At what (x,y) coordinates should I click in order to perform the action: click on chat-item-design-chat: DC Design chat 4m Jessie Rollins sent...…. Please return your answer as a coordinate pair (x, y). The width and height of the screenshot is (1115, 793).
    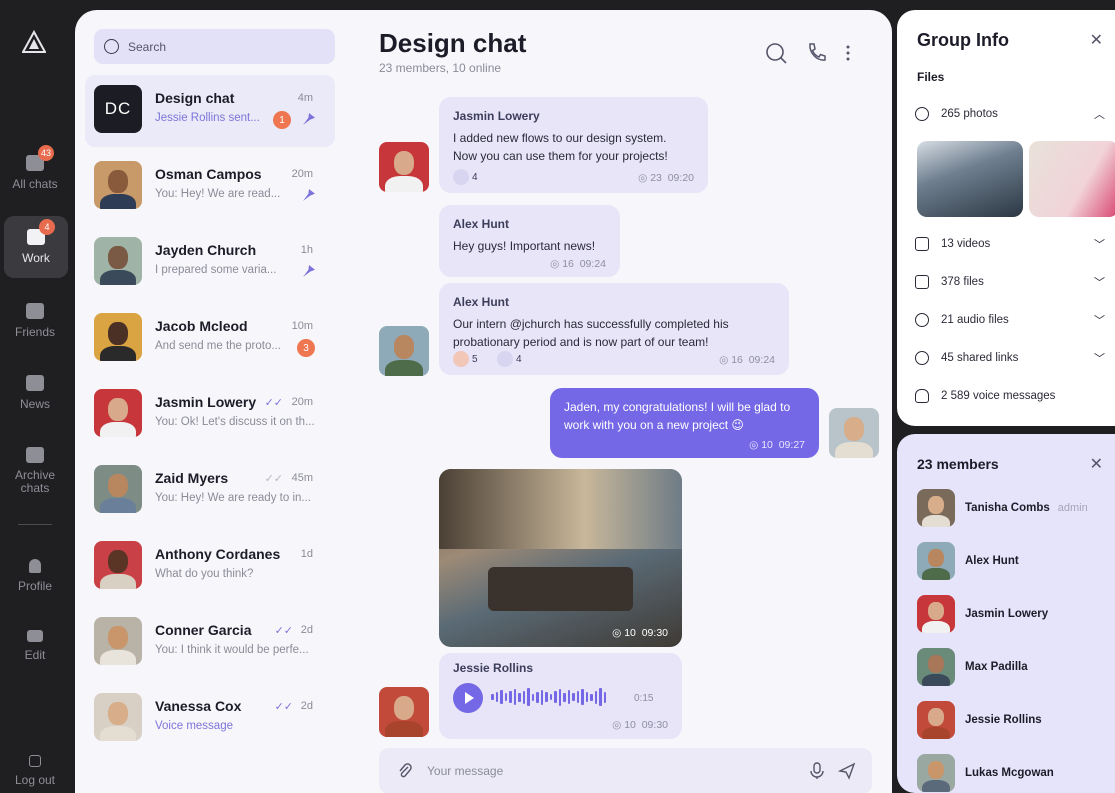
    Looking at the image, I should click on (210, 111).